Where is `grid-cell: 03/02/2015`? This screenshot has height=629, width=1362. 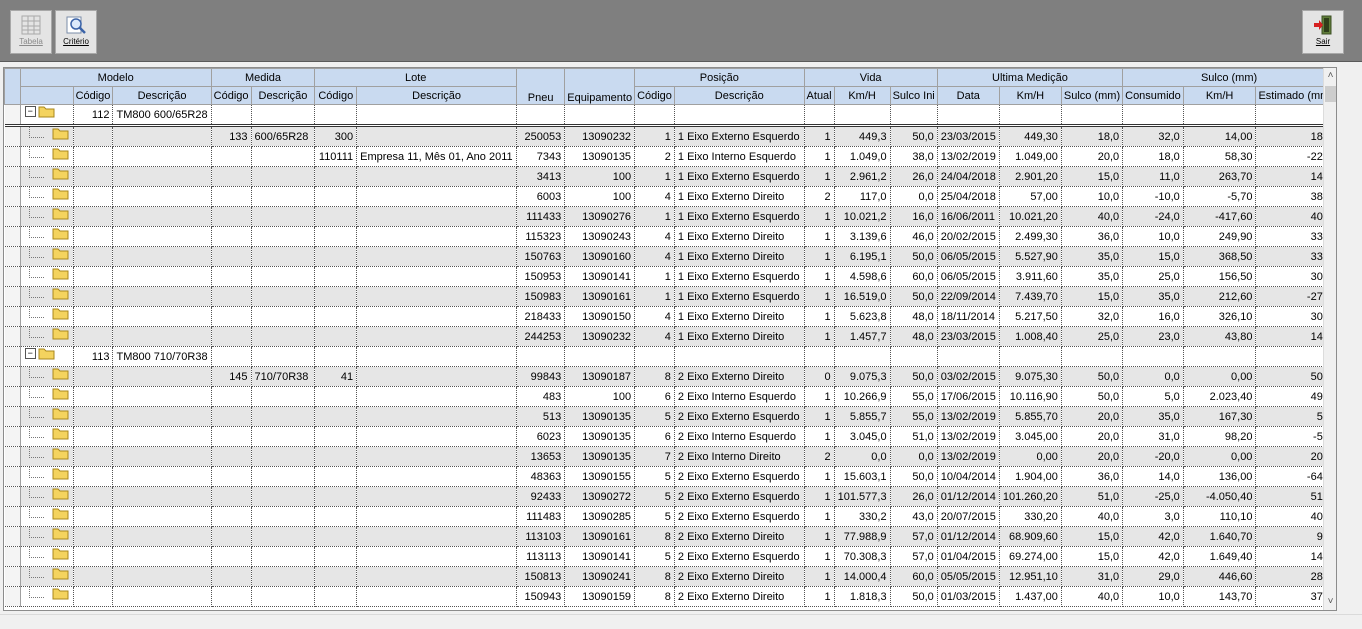 grid-cell: 03/02/2015 is located at coordinates (968, 376).